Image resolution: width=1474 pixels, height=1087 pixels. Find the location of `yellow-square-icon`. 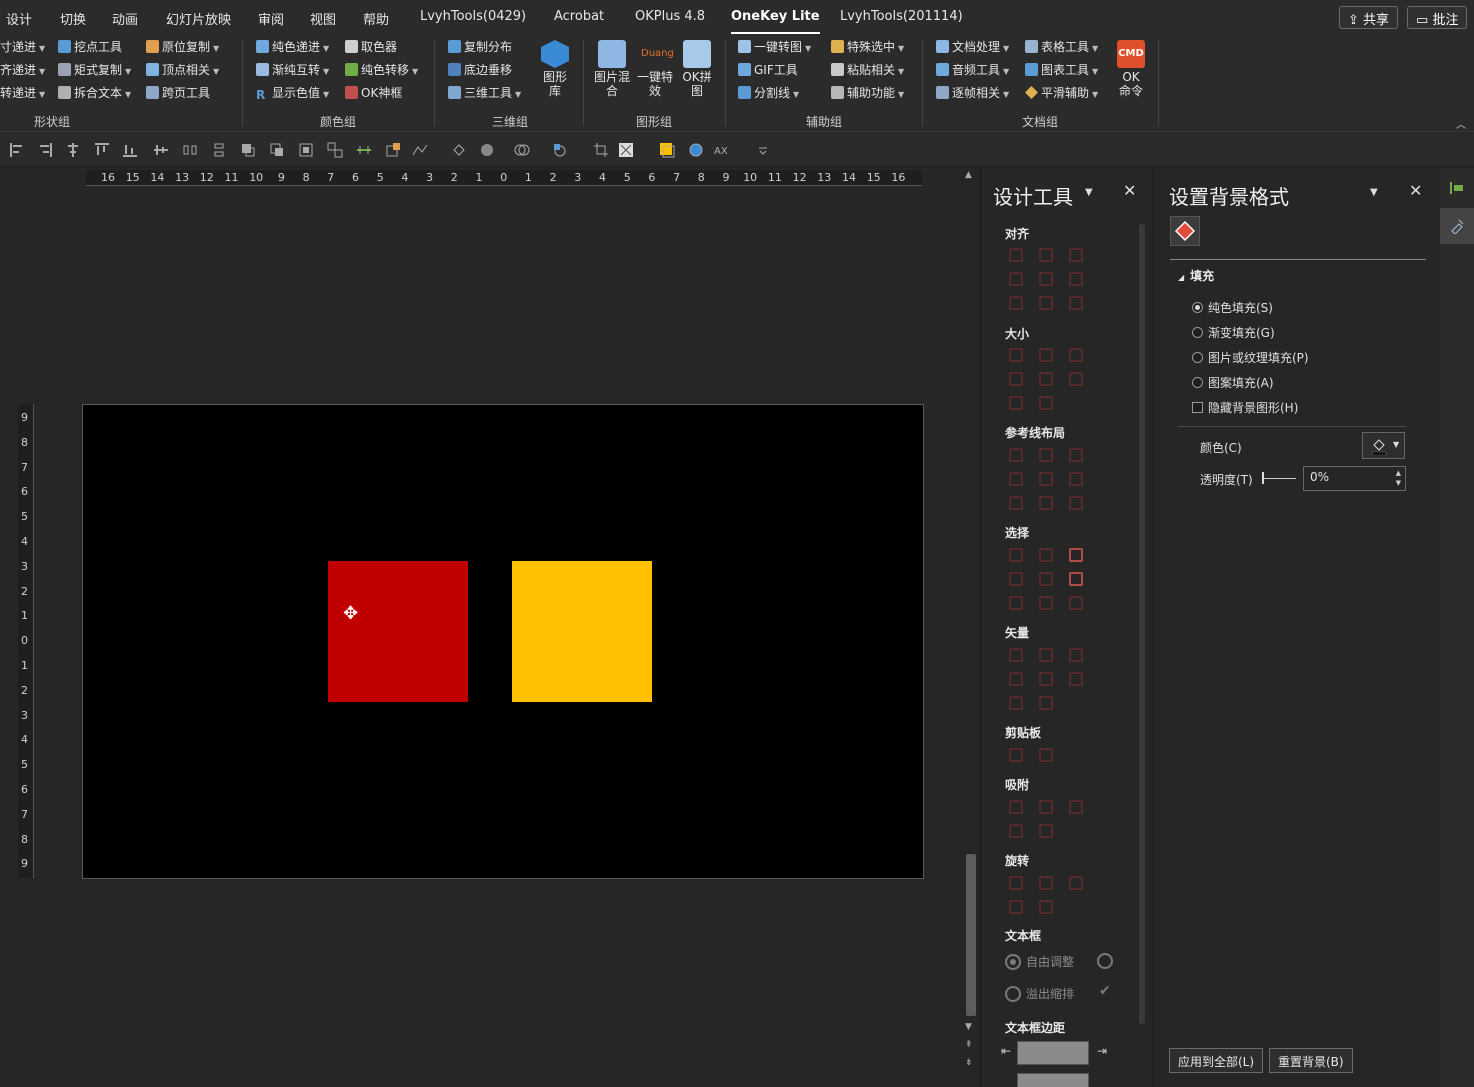

yellow-square-icon is located at coordinates (667, 150).